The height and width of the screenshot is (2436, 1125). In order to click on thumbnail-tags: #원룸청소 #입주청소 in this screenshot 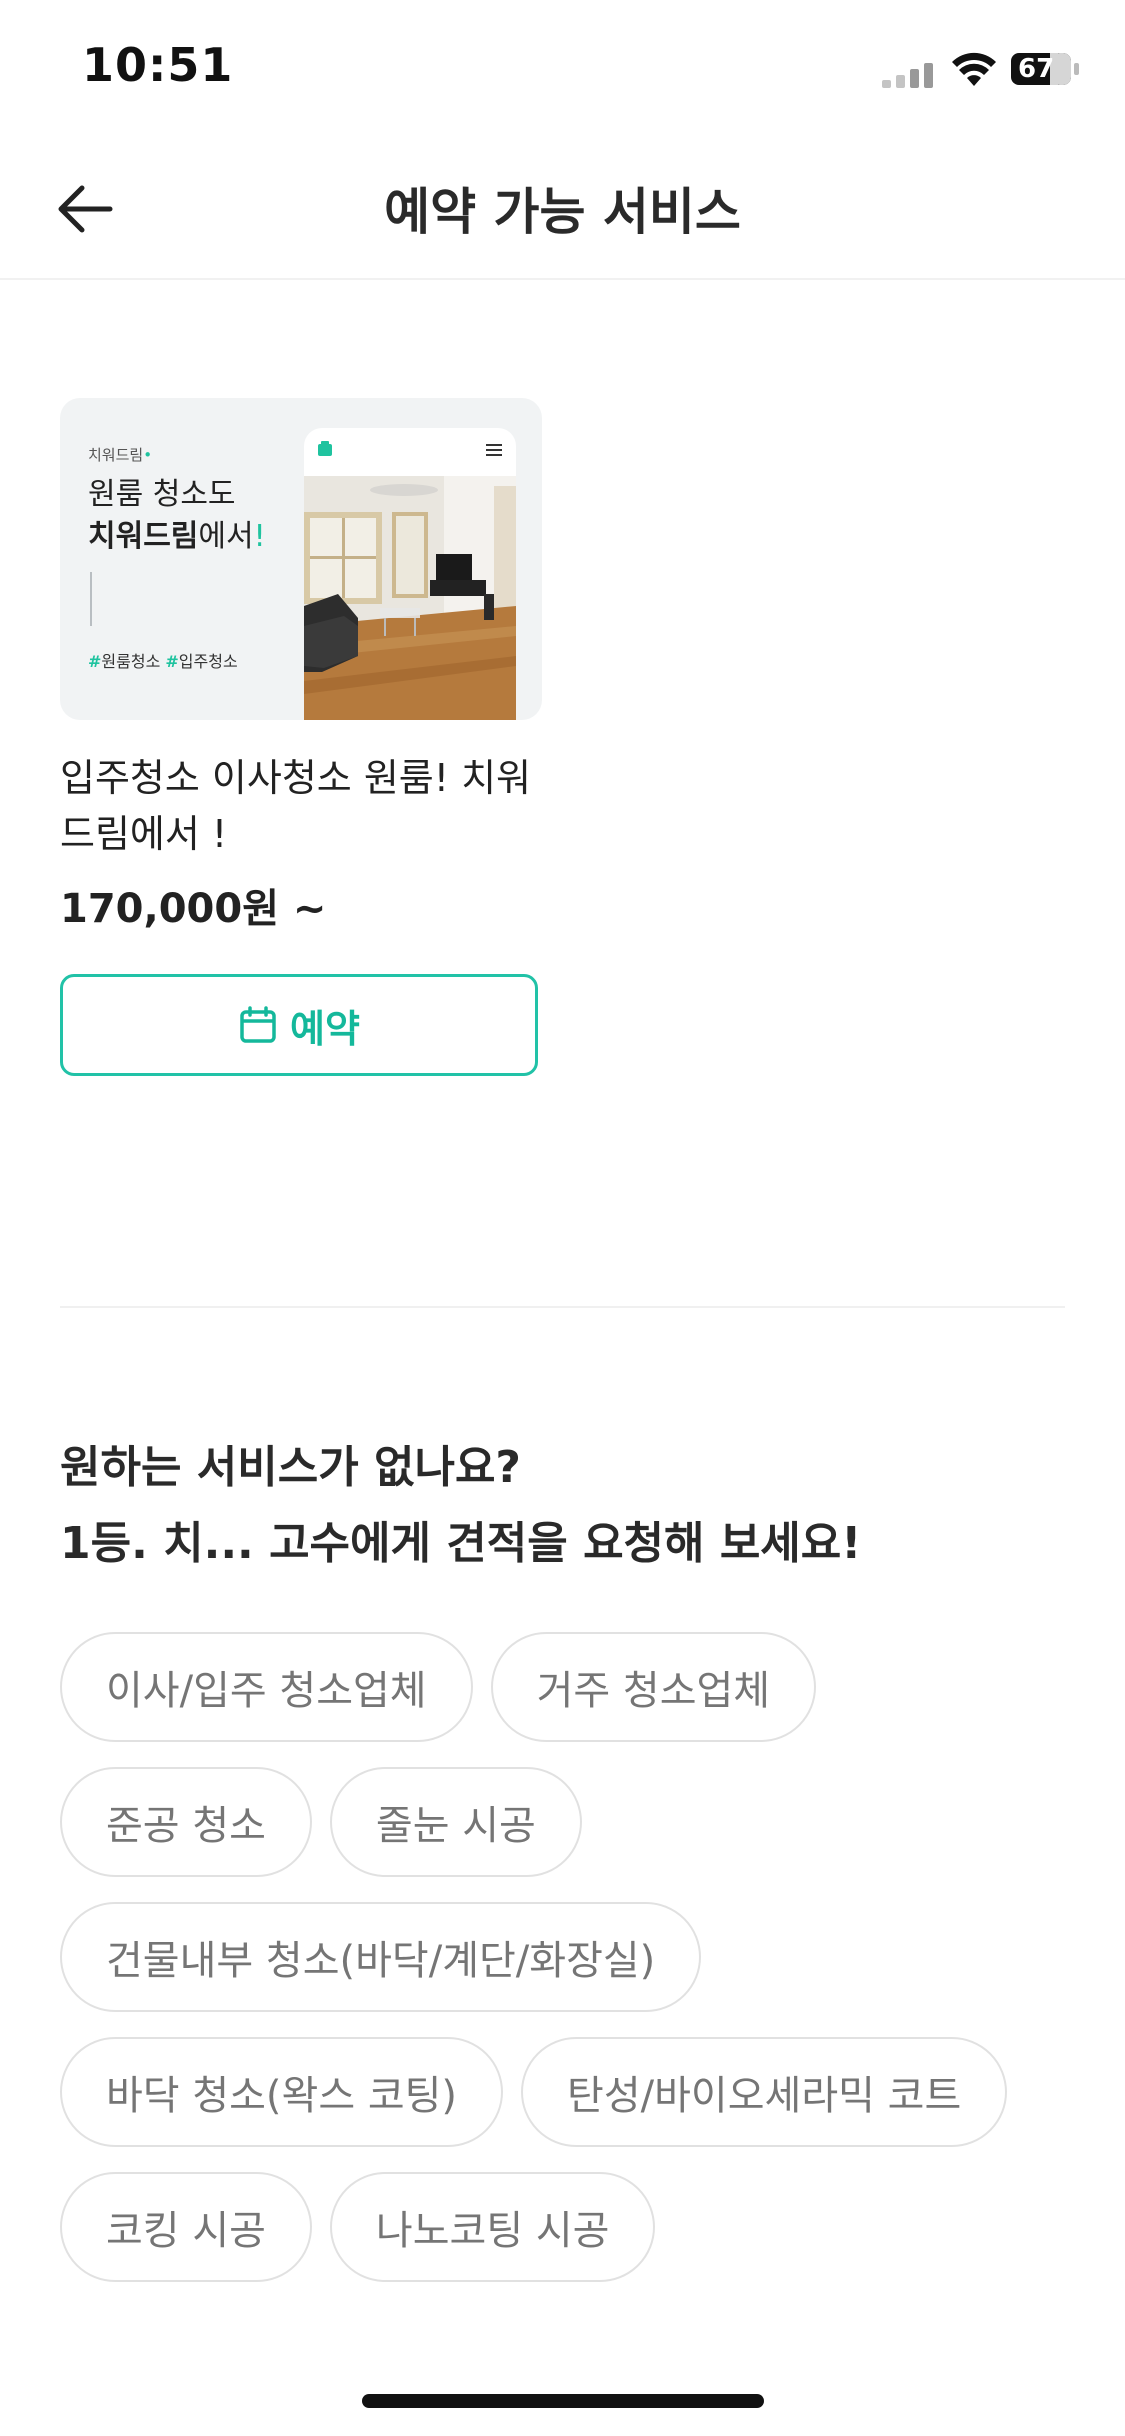, I will do `click(163, 661)`.